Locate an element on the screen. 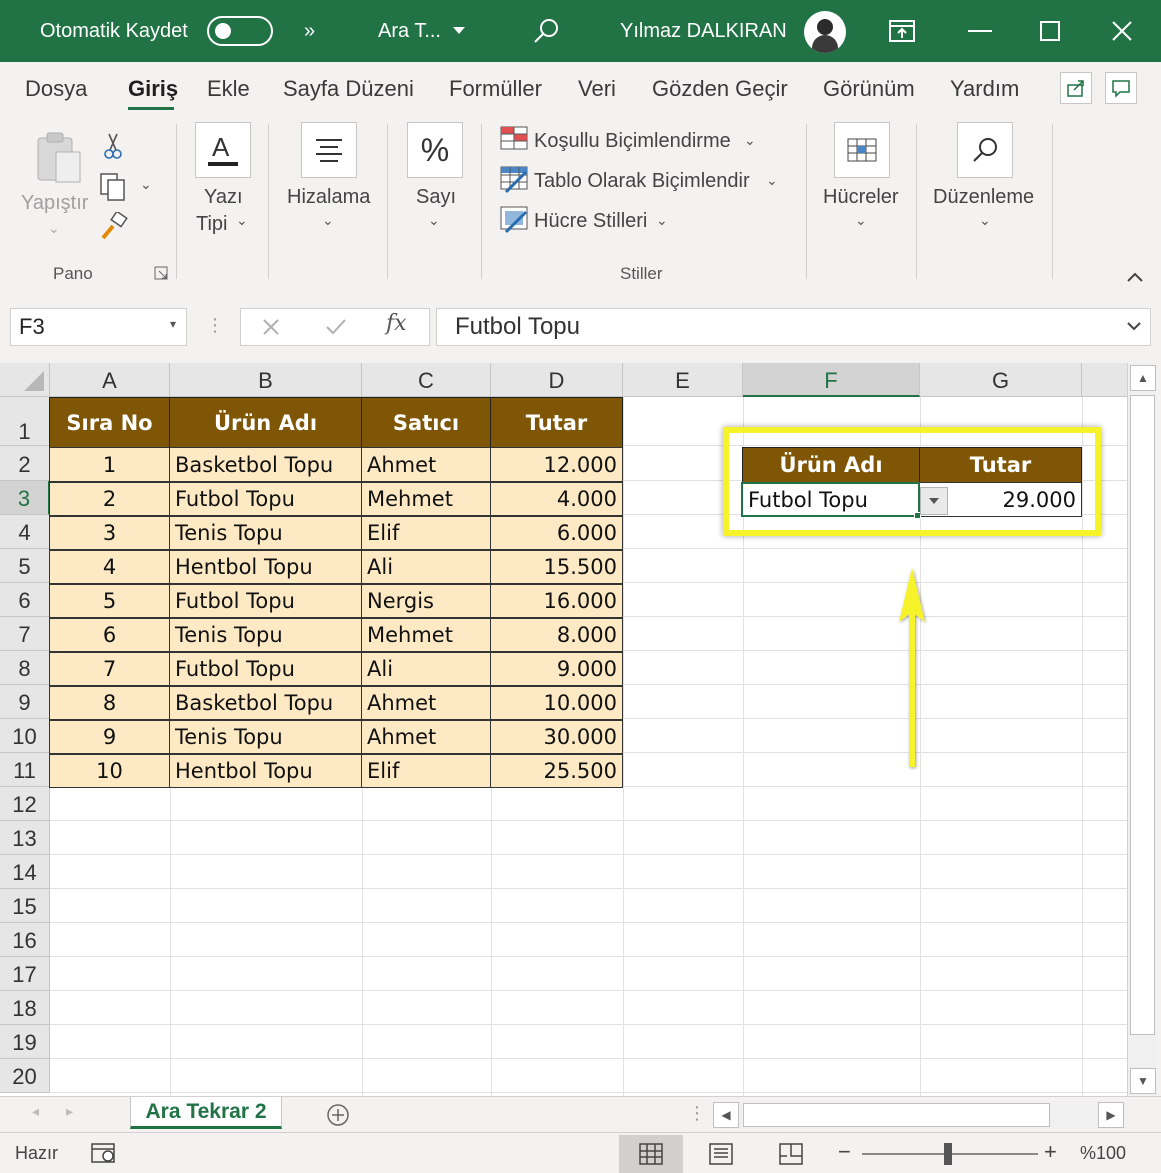 Image resolution: width=1161 pixels, height=1173 pixels. table-cell: 25.500 is located at coordinates (556, 771).